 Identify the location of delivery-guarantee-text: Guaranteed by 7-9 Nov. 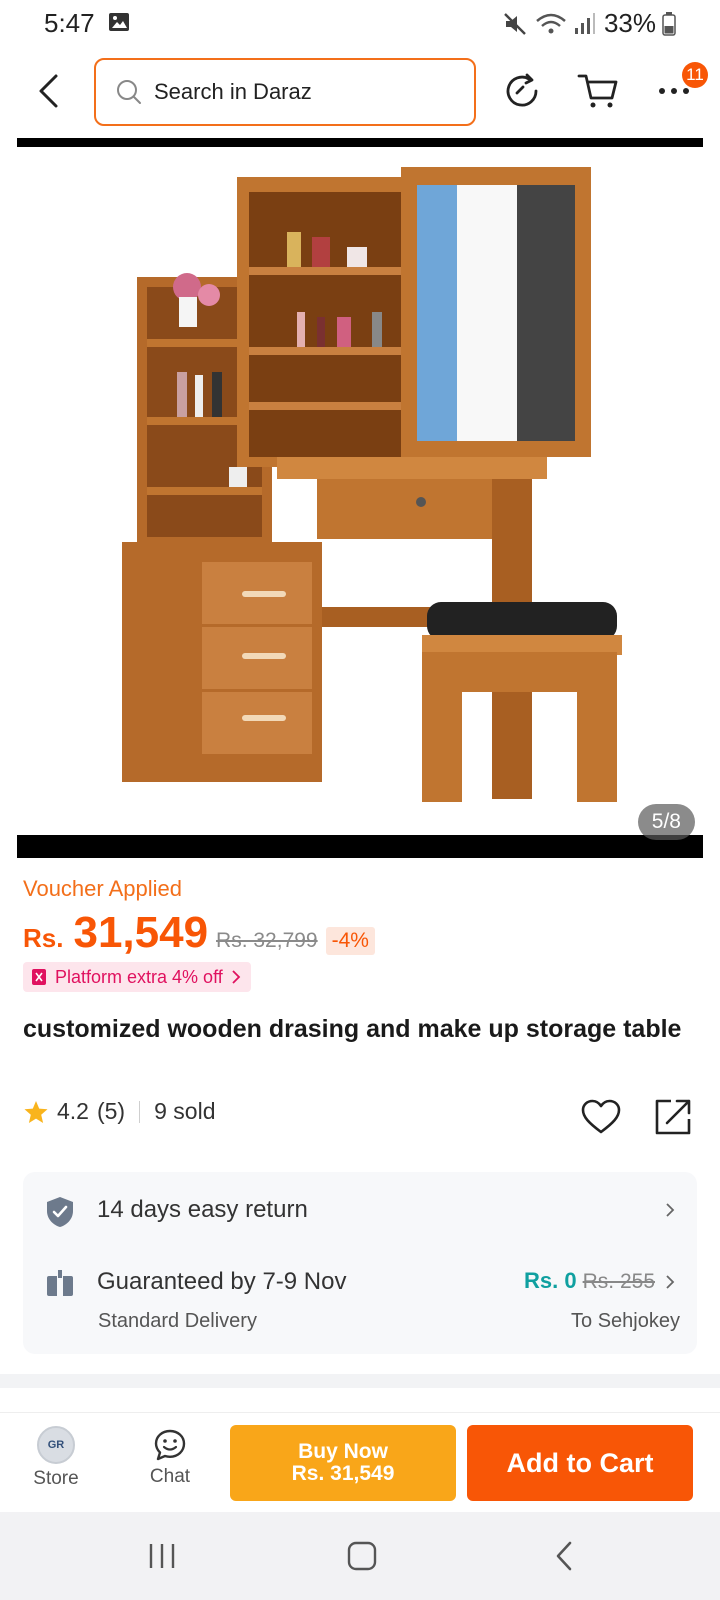
(222, 1281).